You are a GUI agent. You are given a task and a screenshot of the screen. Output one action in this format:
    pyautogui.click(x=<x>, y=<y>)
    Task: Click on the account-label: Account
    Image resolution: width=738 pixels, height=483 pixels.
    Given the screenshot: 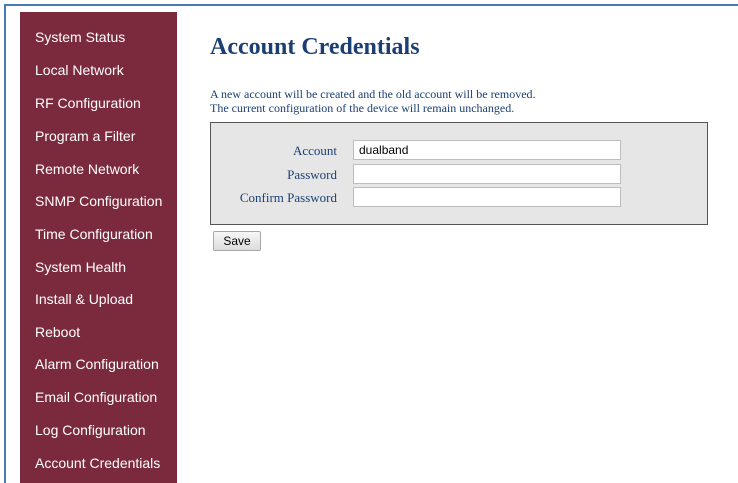 What is the action you would take?
    pyautogui.click(x=314, y=150)
    